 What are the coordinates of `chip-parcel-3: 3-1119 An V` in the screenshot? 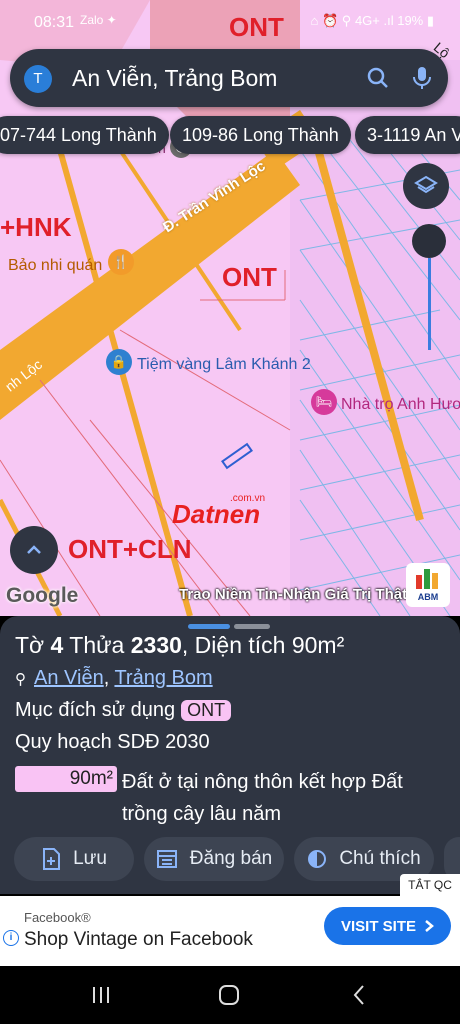 It's located at (407, 135).